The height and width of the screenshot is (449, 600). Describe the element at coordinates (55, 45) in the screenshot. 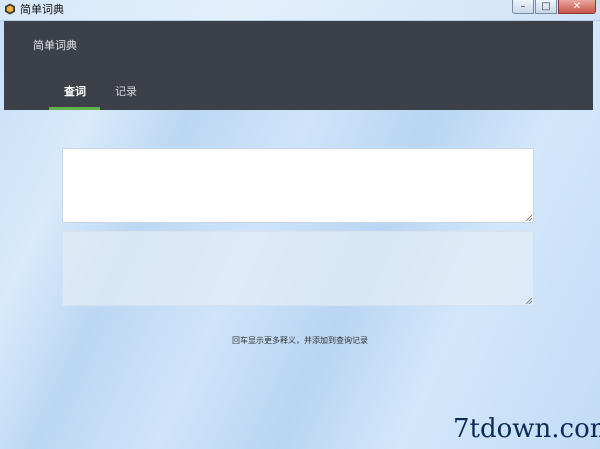

I see `app-name: 简单词典` at that location.